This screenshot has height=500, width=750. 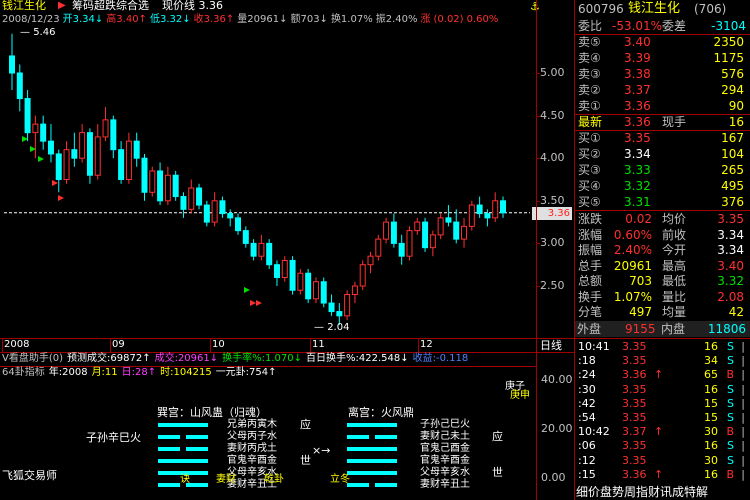 I want to click on tick-time: :54, so click(x=587, y=417).